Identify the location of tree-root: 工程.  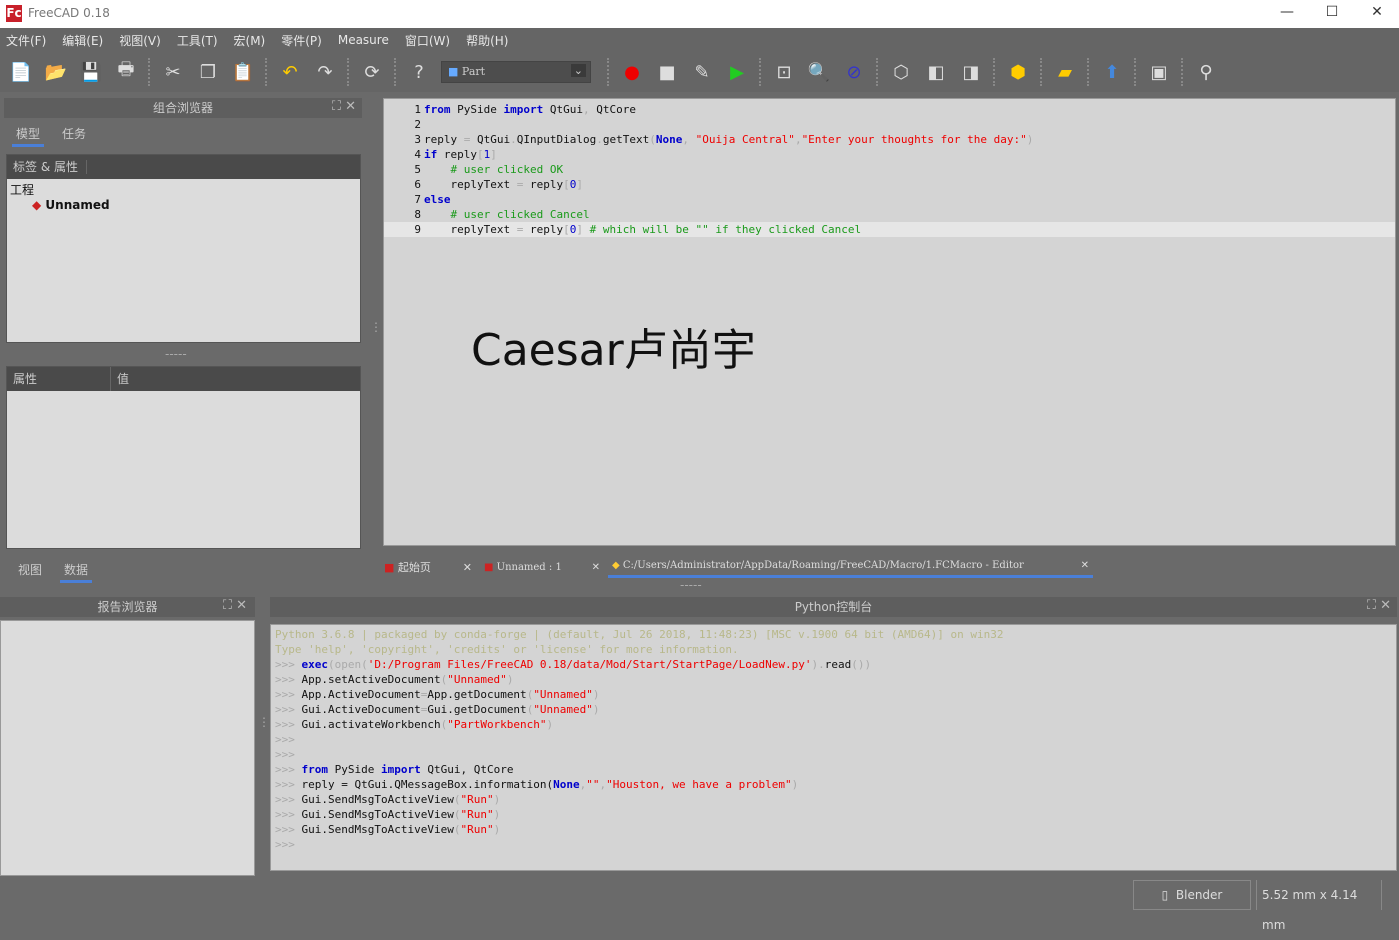
(183, 189).